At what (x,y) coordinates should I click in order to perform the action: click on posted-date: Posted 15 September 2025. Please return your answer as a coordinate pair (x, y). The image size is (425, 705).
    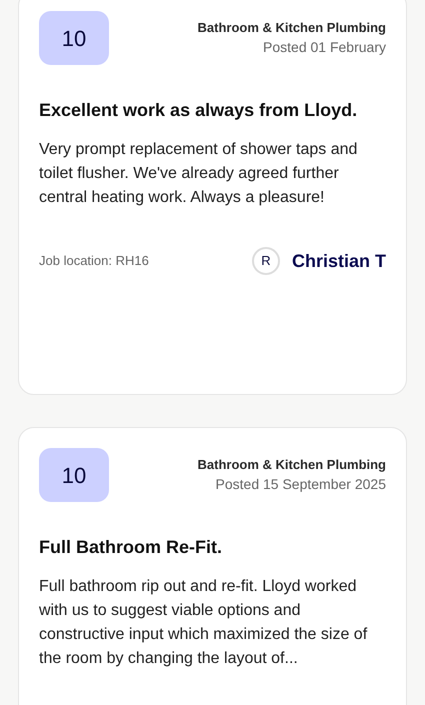
    Looking at the image, I should click on (301, 484).